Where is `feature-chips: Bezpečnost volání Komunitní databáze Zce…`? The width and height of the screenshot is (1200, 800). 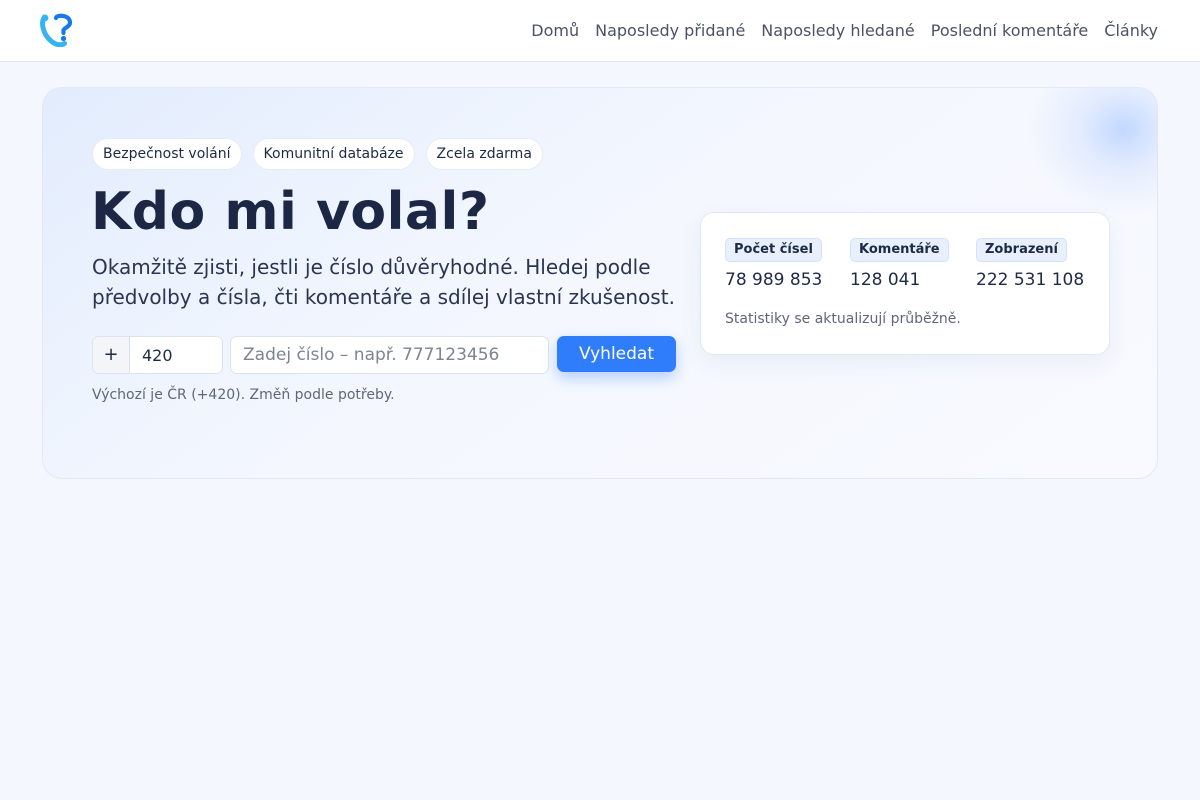 feature-chips: Bezpečnost volání Komunitní databáze Zce… is located at coordinates (317, 154).